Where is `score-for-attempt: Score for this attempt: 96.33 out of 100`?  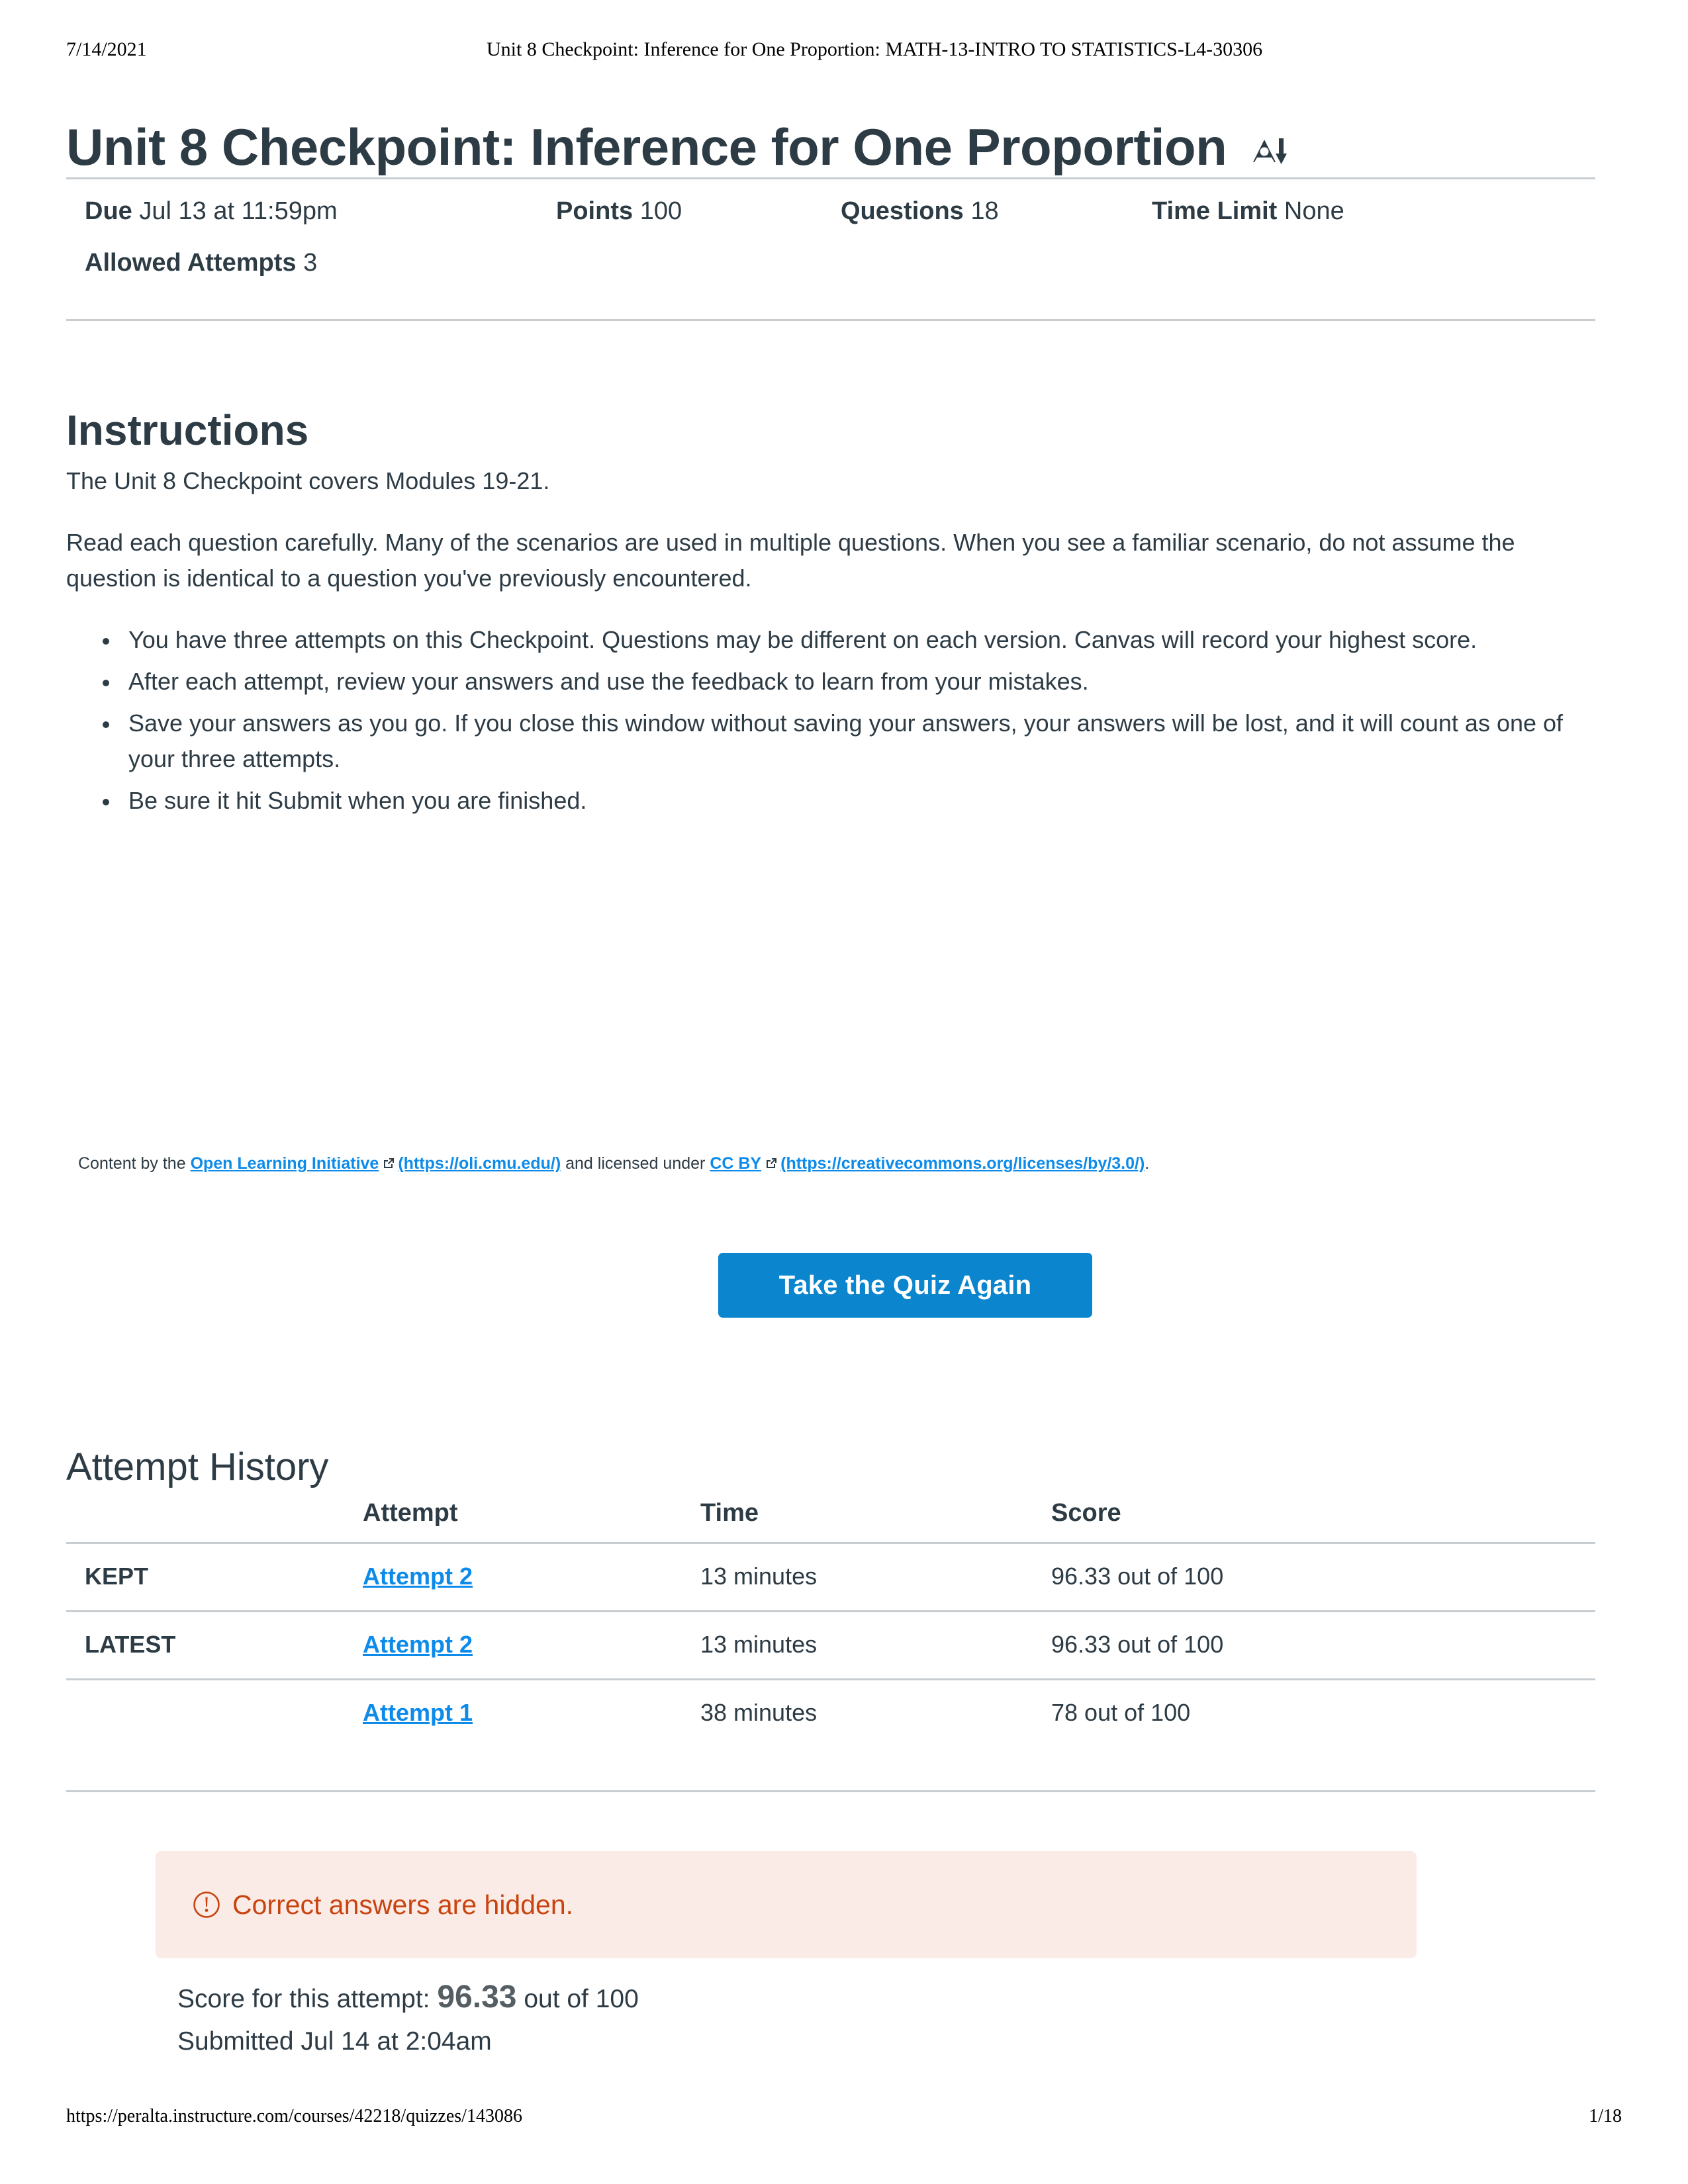
score-for-attempt: Score for this attempt: 96.33 out of 100 is located at coordinates (408, 1997).